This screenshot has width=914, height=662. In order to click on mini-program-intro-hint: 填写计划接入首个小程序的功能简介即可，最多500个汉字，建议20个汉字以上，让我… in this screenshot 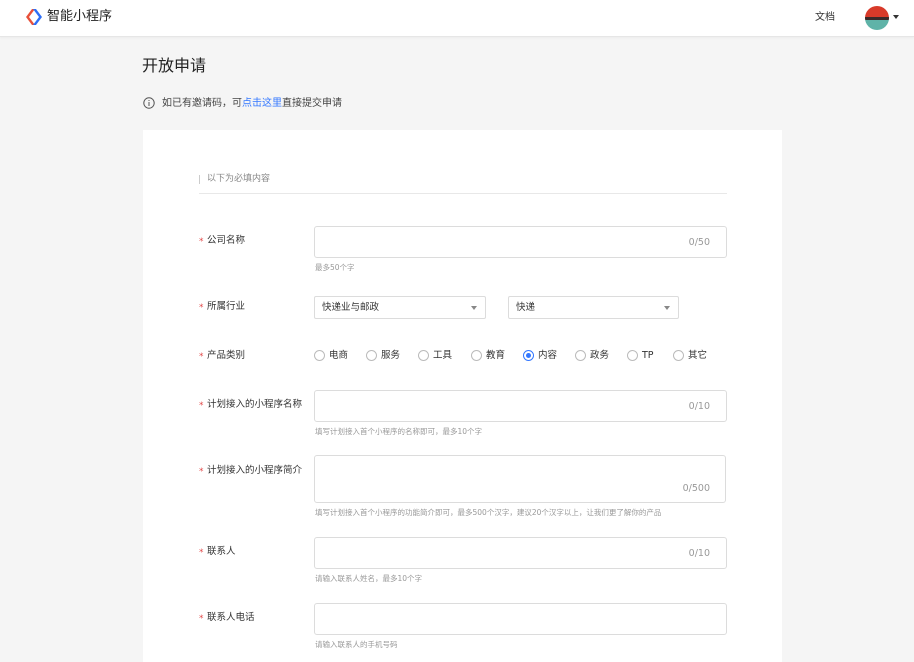, I will do `click(488, 512)`.